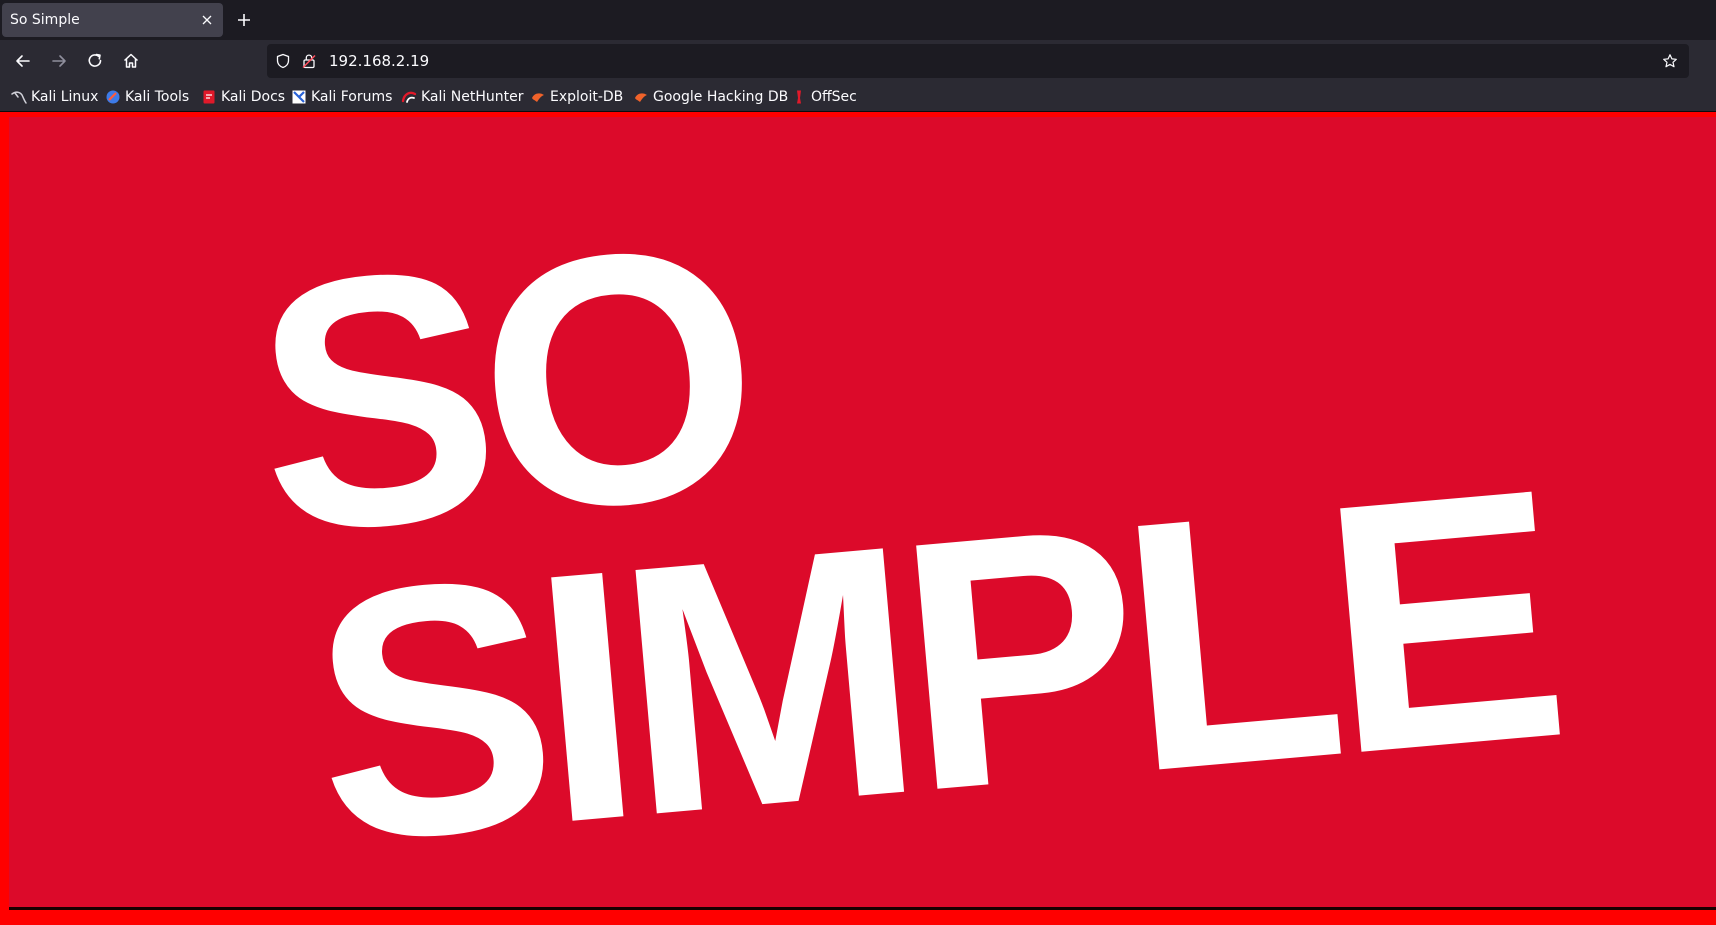  What do you see at coordinates (207, 20) in the screenshot?
I see `close-icon` at bounding box center [207, 20].